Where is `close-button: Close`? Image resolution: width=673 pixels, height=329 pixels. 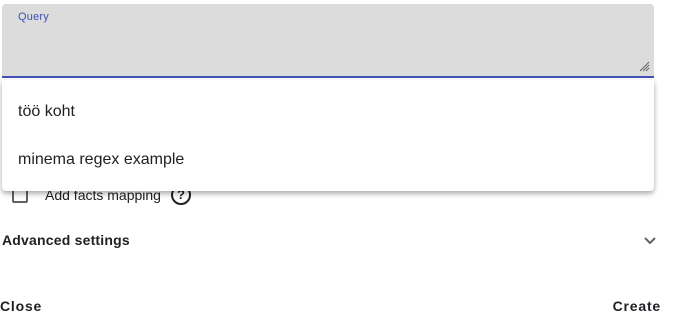
close-button: Close is located at coordinates (21, 306).